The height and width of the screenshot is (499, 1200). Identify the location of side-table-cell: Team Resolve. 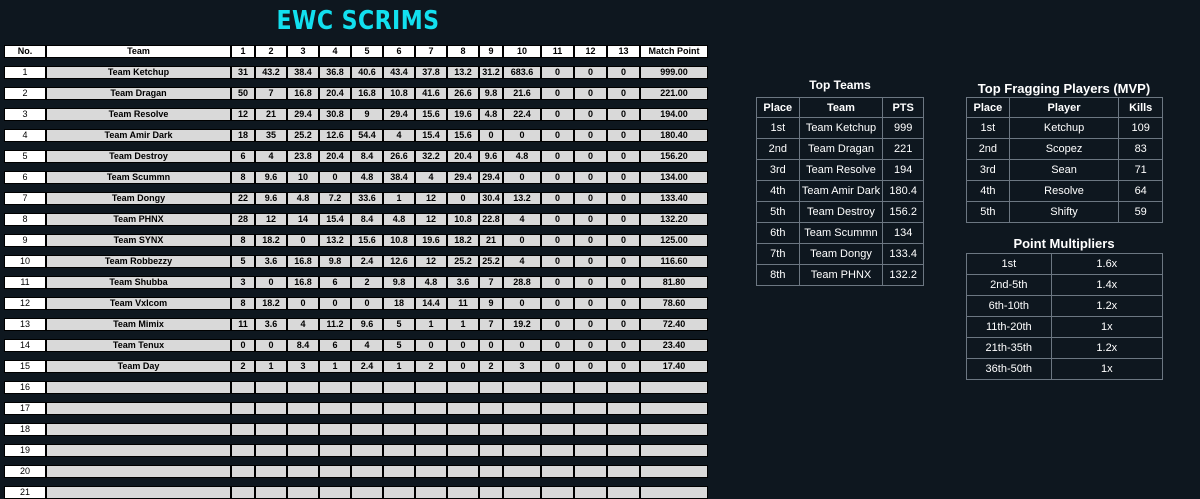
(841, 170).